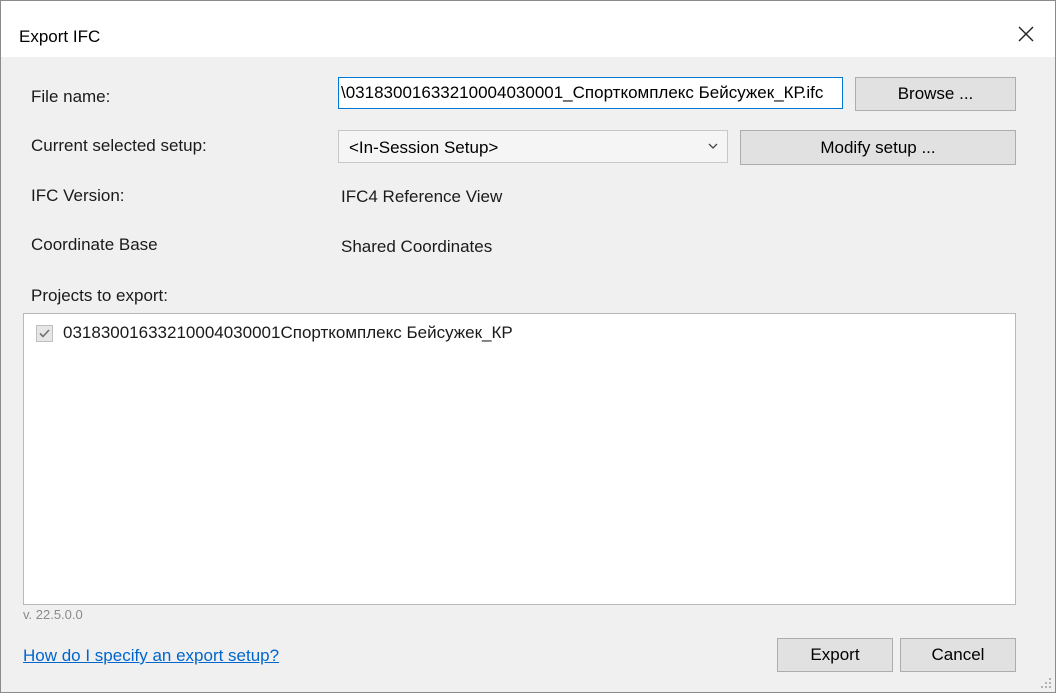 The height and width of the screenshot is (693, 1056). Describe the element at coordinates (528, 29) in the screenshot. I see `title-bar: Export IFC` at that location.